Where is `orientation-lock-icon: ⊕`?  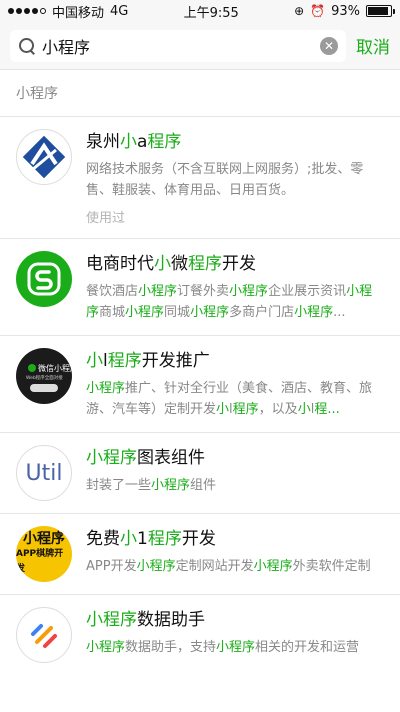 orientation-lock-icon: ⊕ is located at coordinates (299, 11).